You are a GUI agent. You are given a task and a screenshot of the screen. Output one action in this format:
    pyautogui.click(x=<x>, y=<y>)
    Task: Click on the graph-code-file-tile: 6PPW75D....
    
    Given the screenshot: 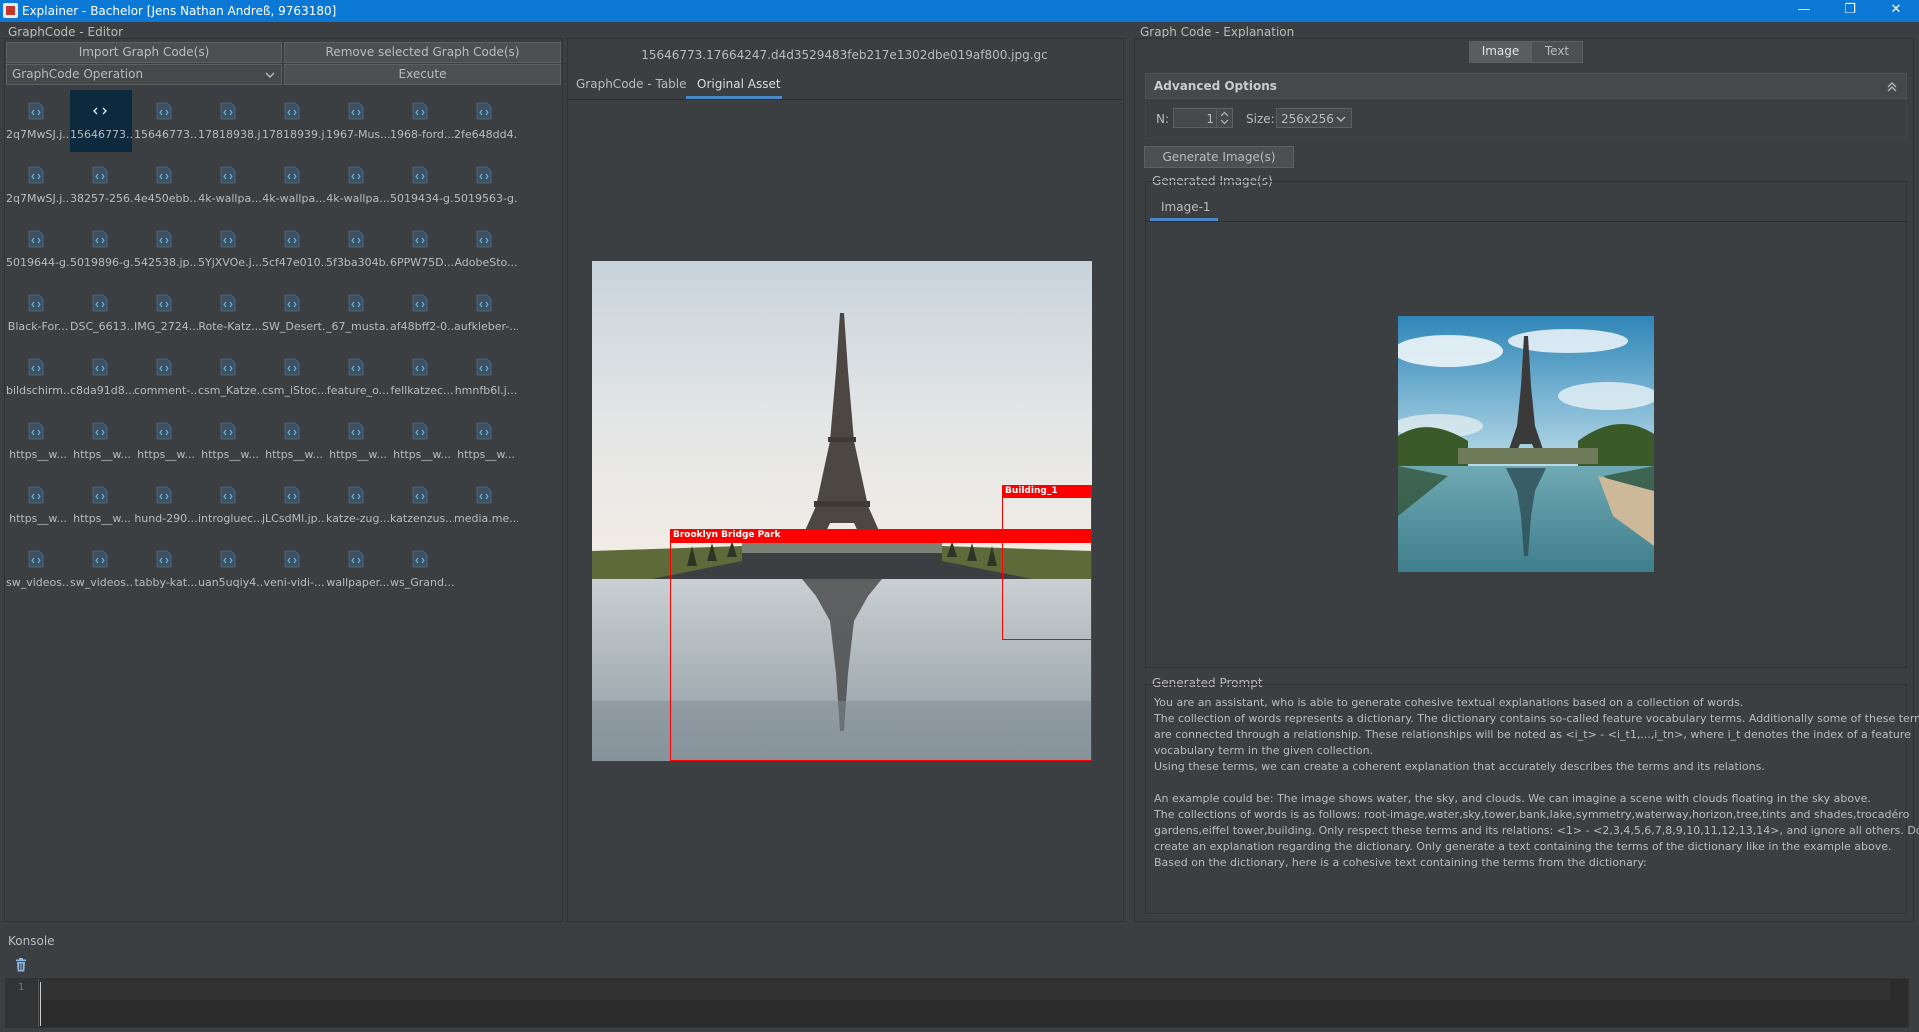 What is the action you would take?
    pyautogui.click(x=422, y=249)
    